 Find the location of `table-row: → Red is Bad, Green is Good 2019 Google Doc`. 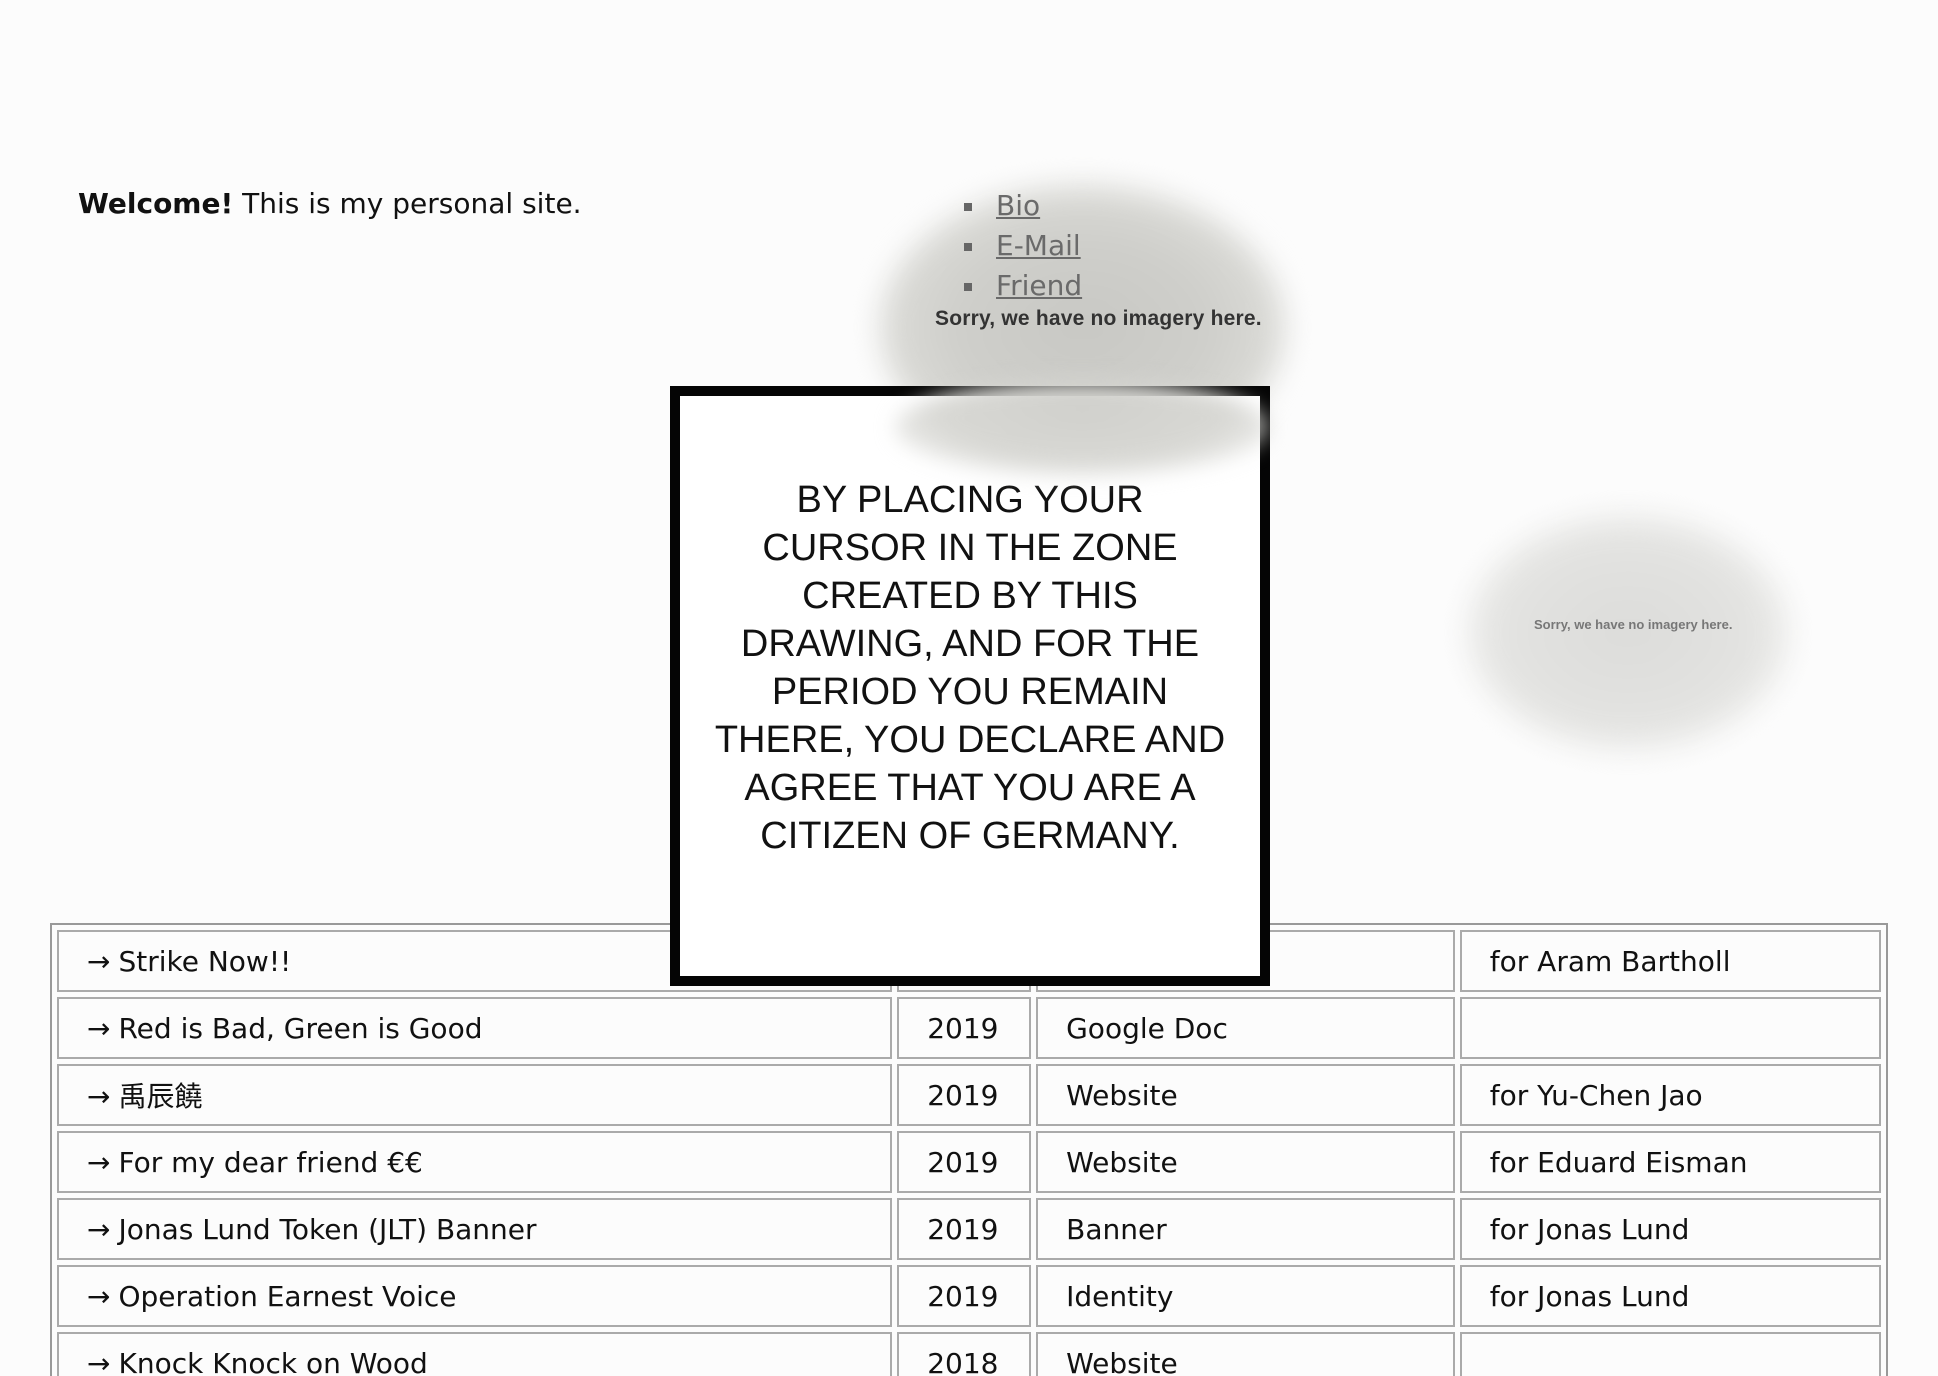

table-row: → Red is Bad, Green is Good 2019 Google Doc is located at coordinates (969, 1028).